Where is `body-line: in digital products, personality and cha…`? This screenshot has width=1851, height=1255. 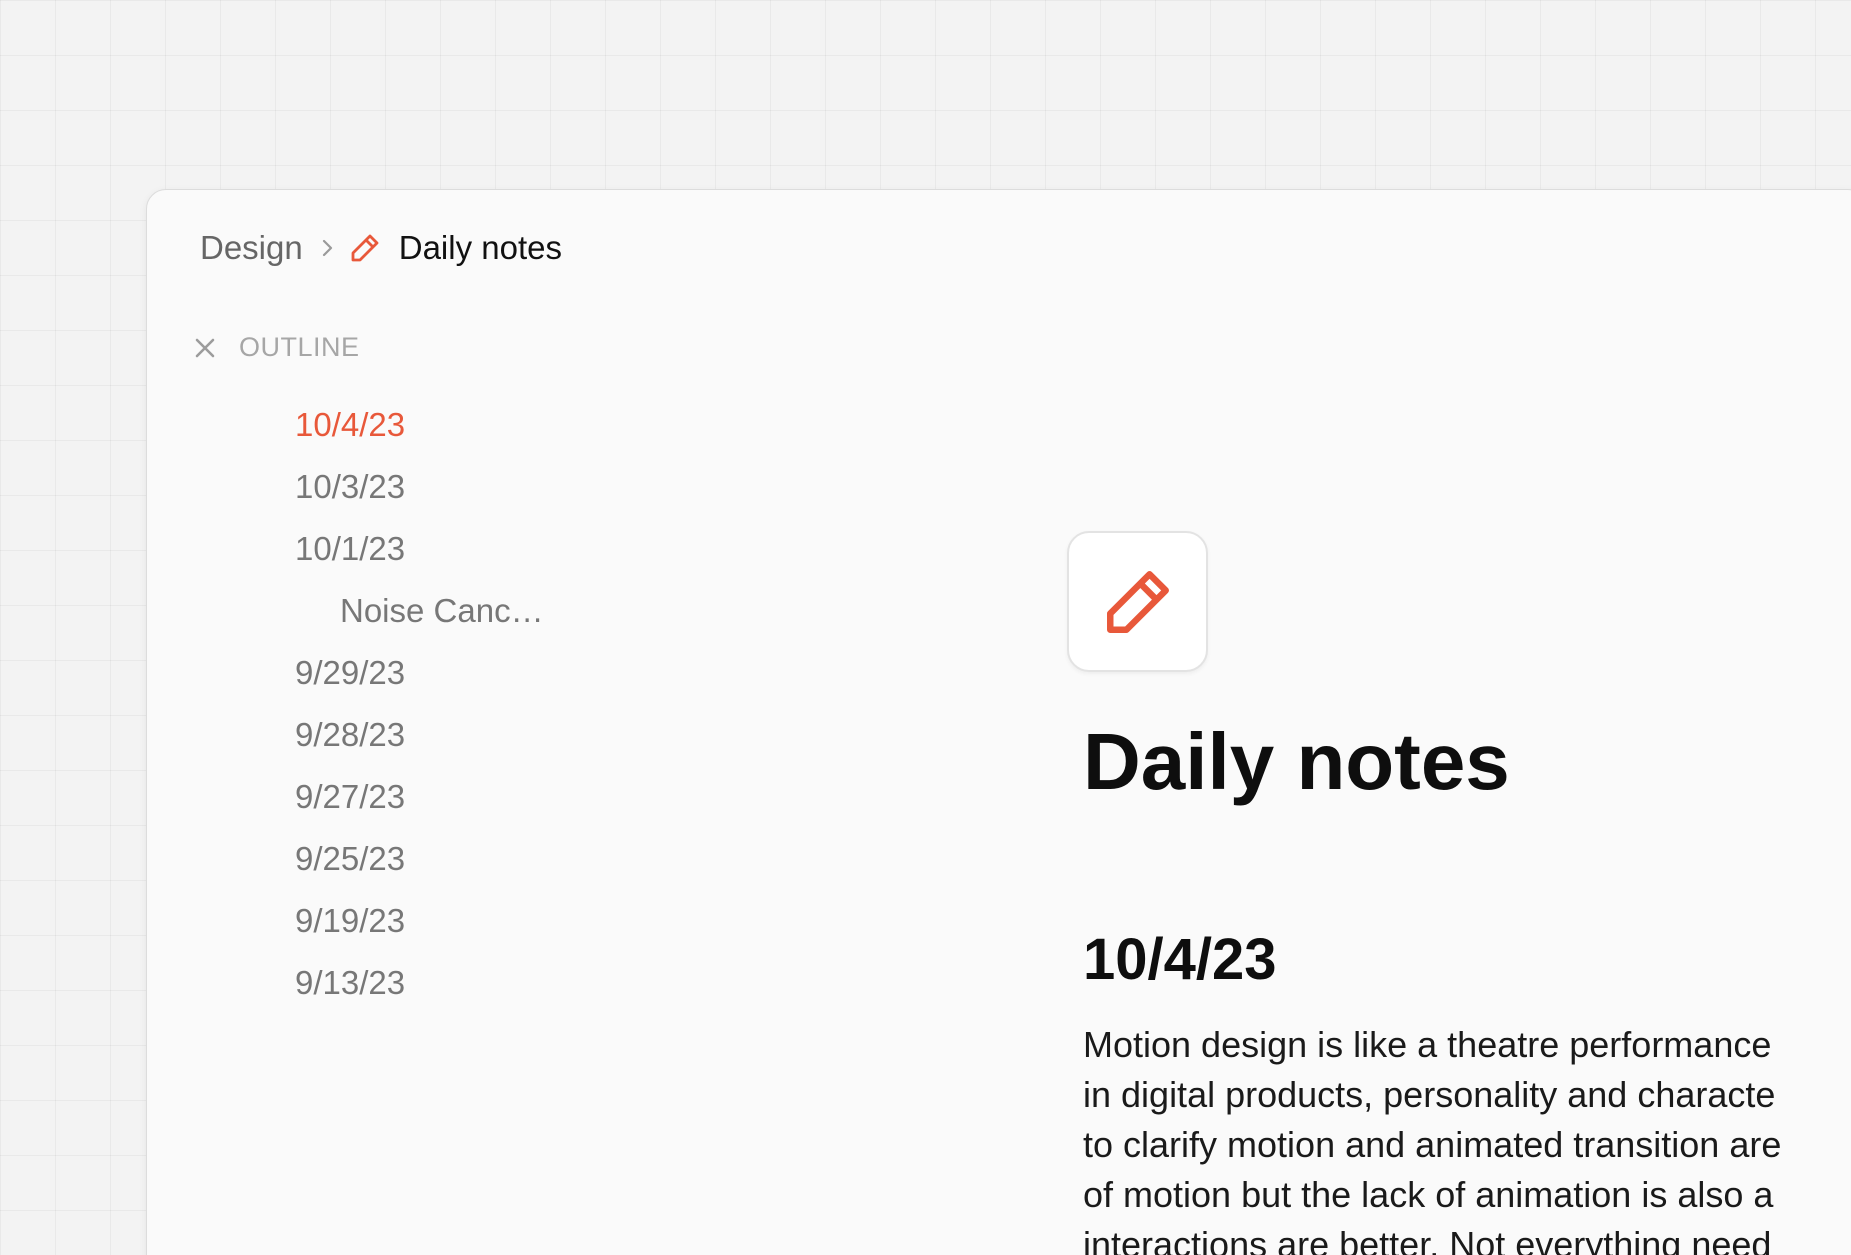 body-line: in digital products, personality and cha… is located at coordinates (1429, 1094).